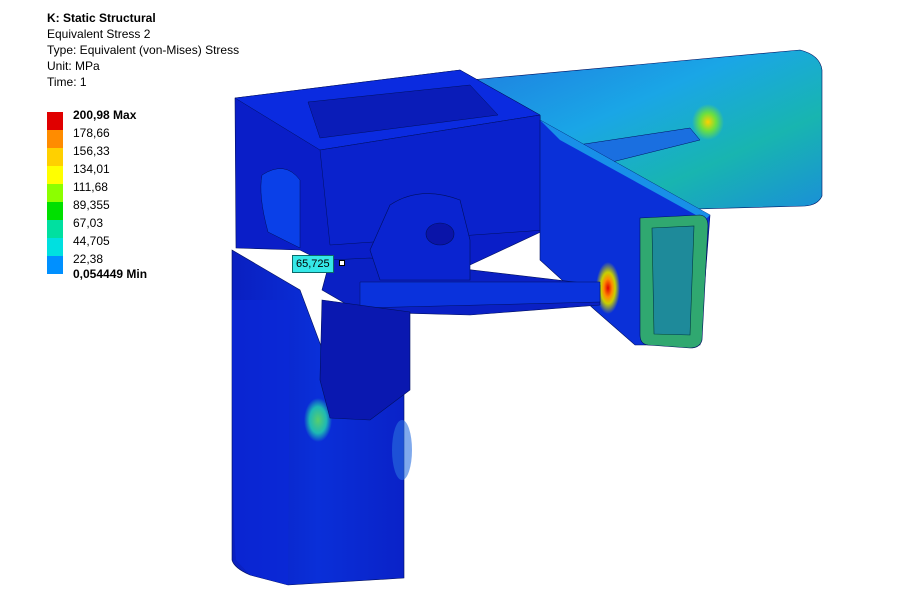  Describe the element at coordinates (67, 82) in the screenshot. I see `result-time: Time: 1` at that location.